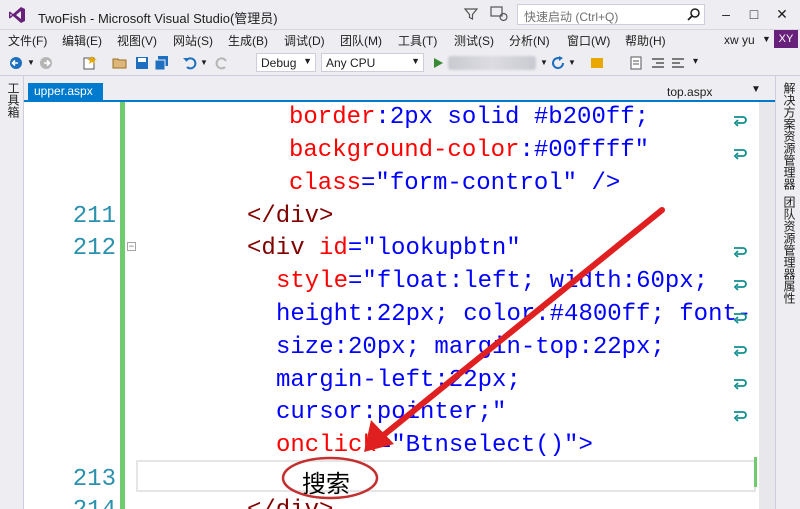  I want to click on line-number: 211, so click(94, 216).